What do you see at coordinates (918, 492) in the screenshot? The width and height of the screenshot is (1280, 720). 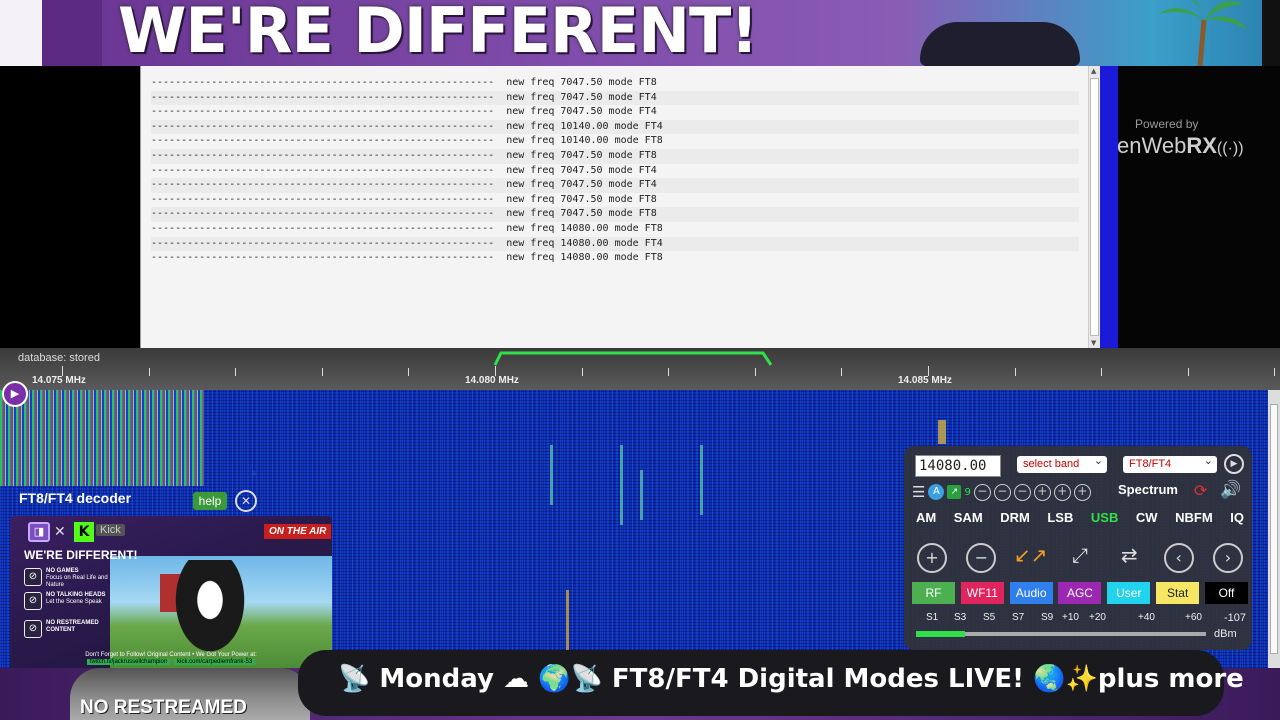 I see `menu-icon: ☰` at bounding box center [918, 492].